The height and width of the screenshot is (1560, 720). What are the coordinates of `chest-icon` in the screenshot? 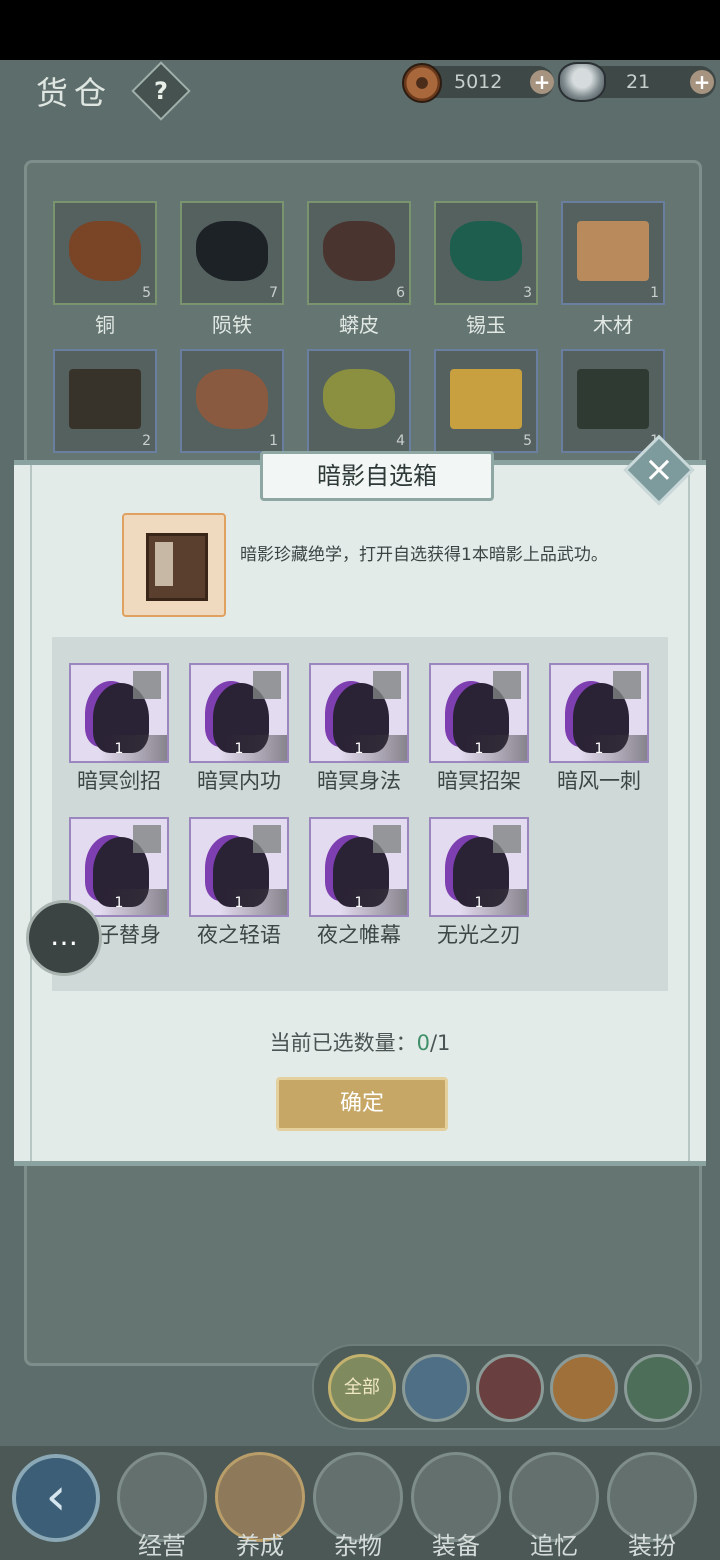 It's located at (177, 567).